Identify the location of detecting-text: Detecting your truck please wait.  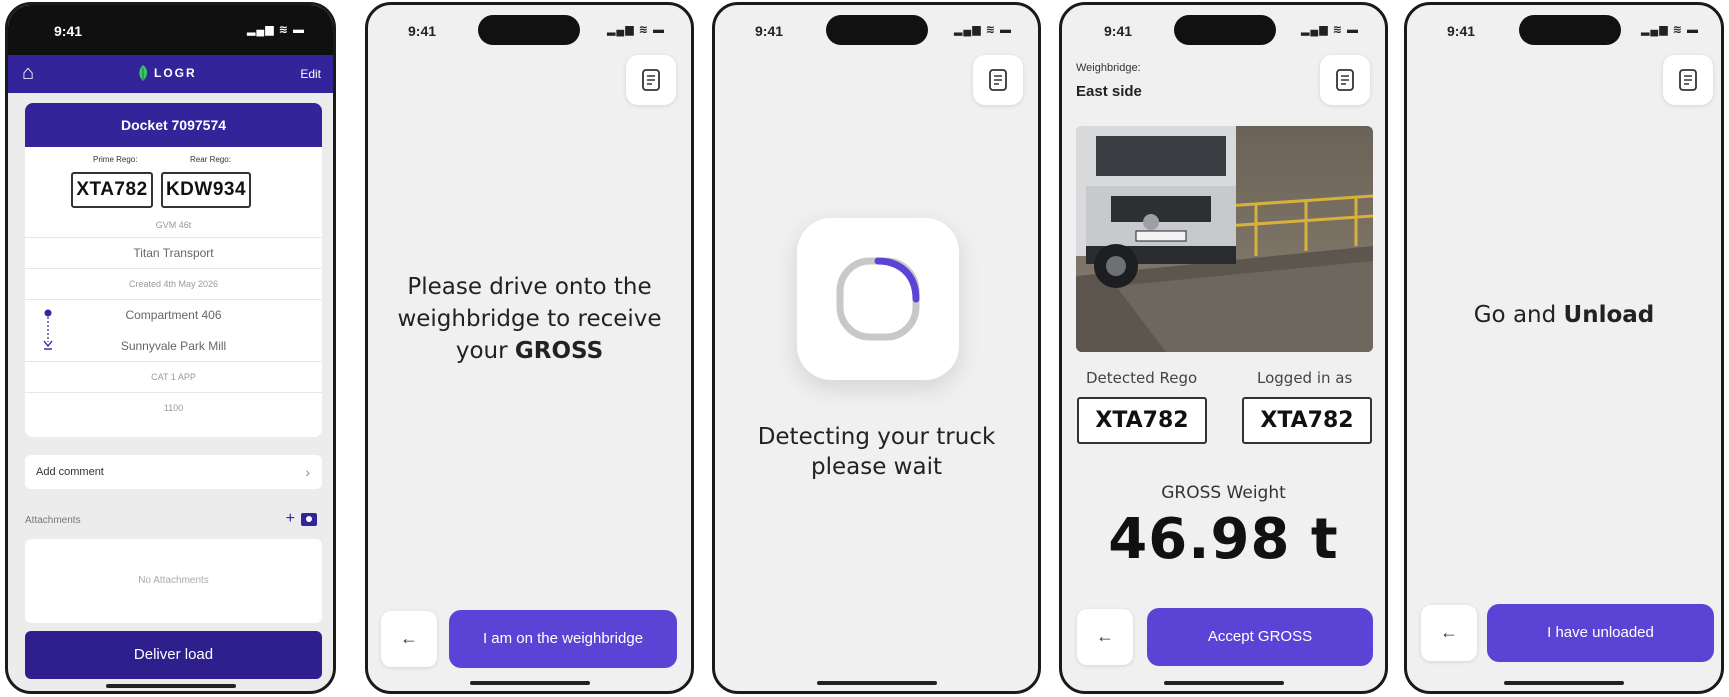
(876, 452).